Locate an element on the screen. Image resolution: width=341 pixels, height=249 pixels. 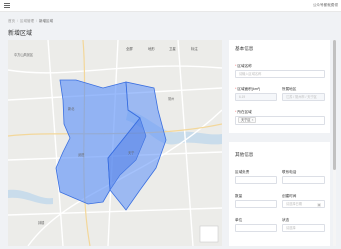
map-overview-thumbnail is located at coordinates (209, 234).